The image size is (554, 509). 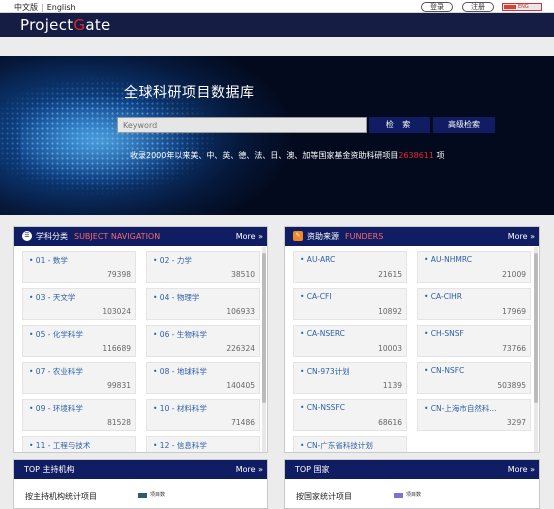 What do you see at coordinates (119, 385) in the screenshot?
I see `subject-item-count: 99831` at bounding box center [119, 385].